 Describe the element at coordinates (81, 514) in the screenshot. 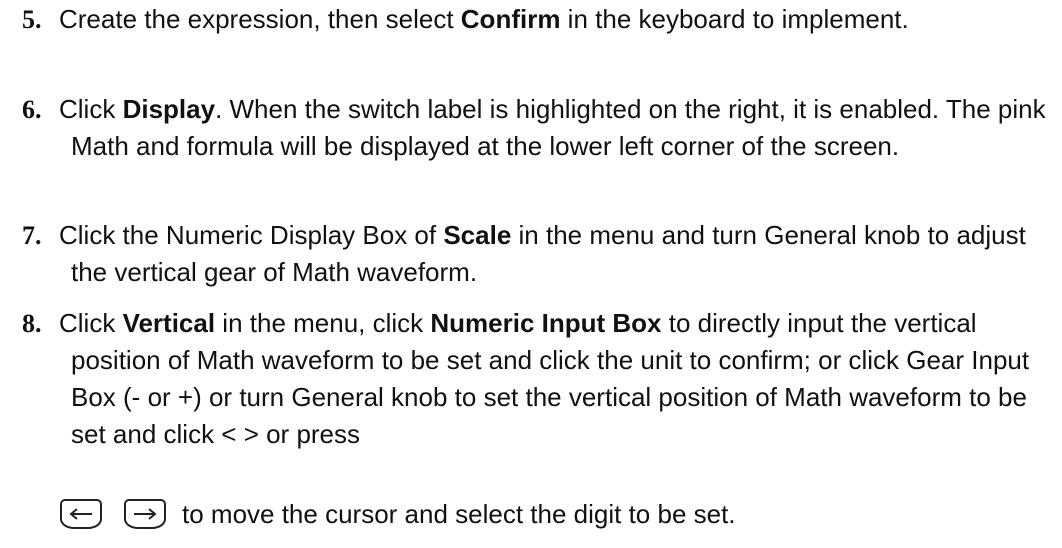

I see `left-arrow-key-icon` at that location.